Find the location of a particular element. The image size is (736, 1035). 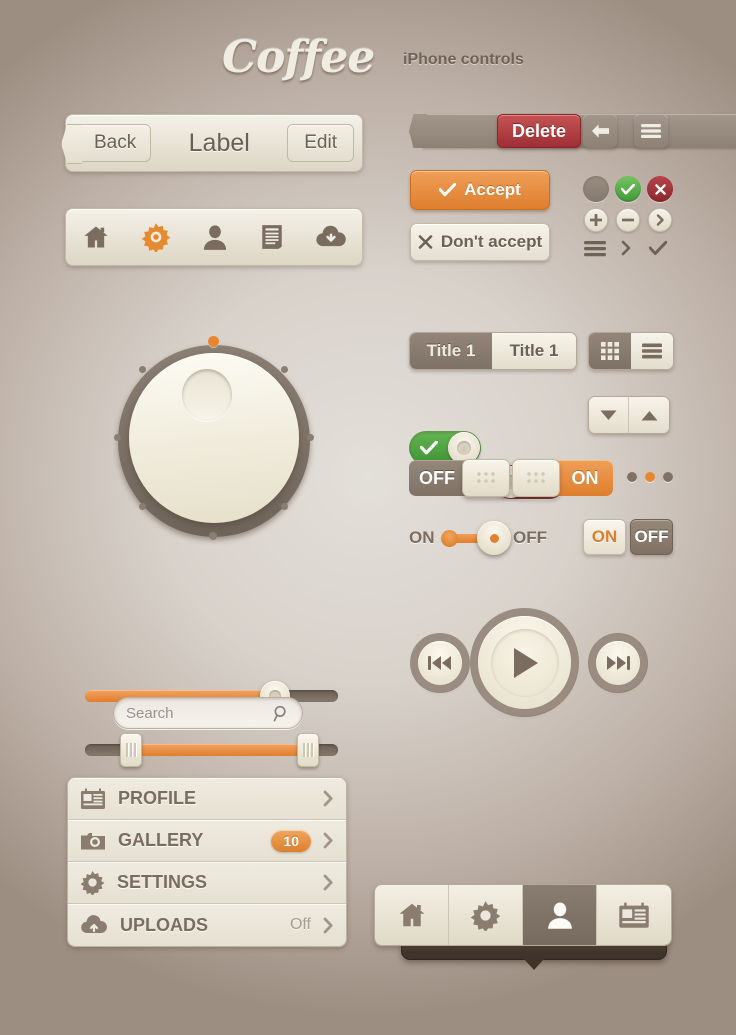

play-inner-circle is located at coordinates (524, 662).